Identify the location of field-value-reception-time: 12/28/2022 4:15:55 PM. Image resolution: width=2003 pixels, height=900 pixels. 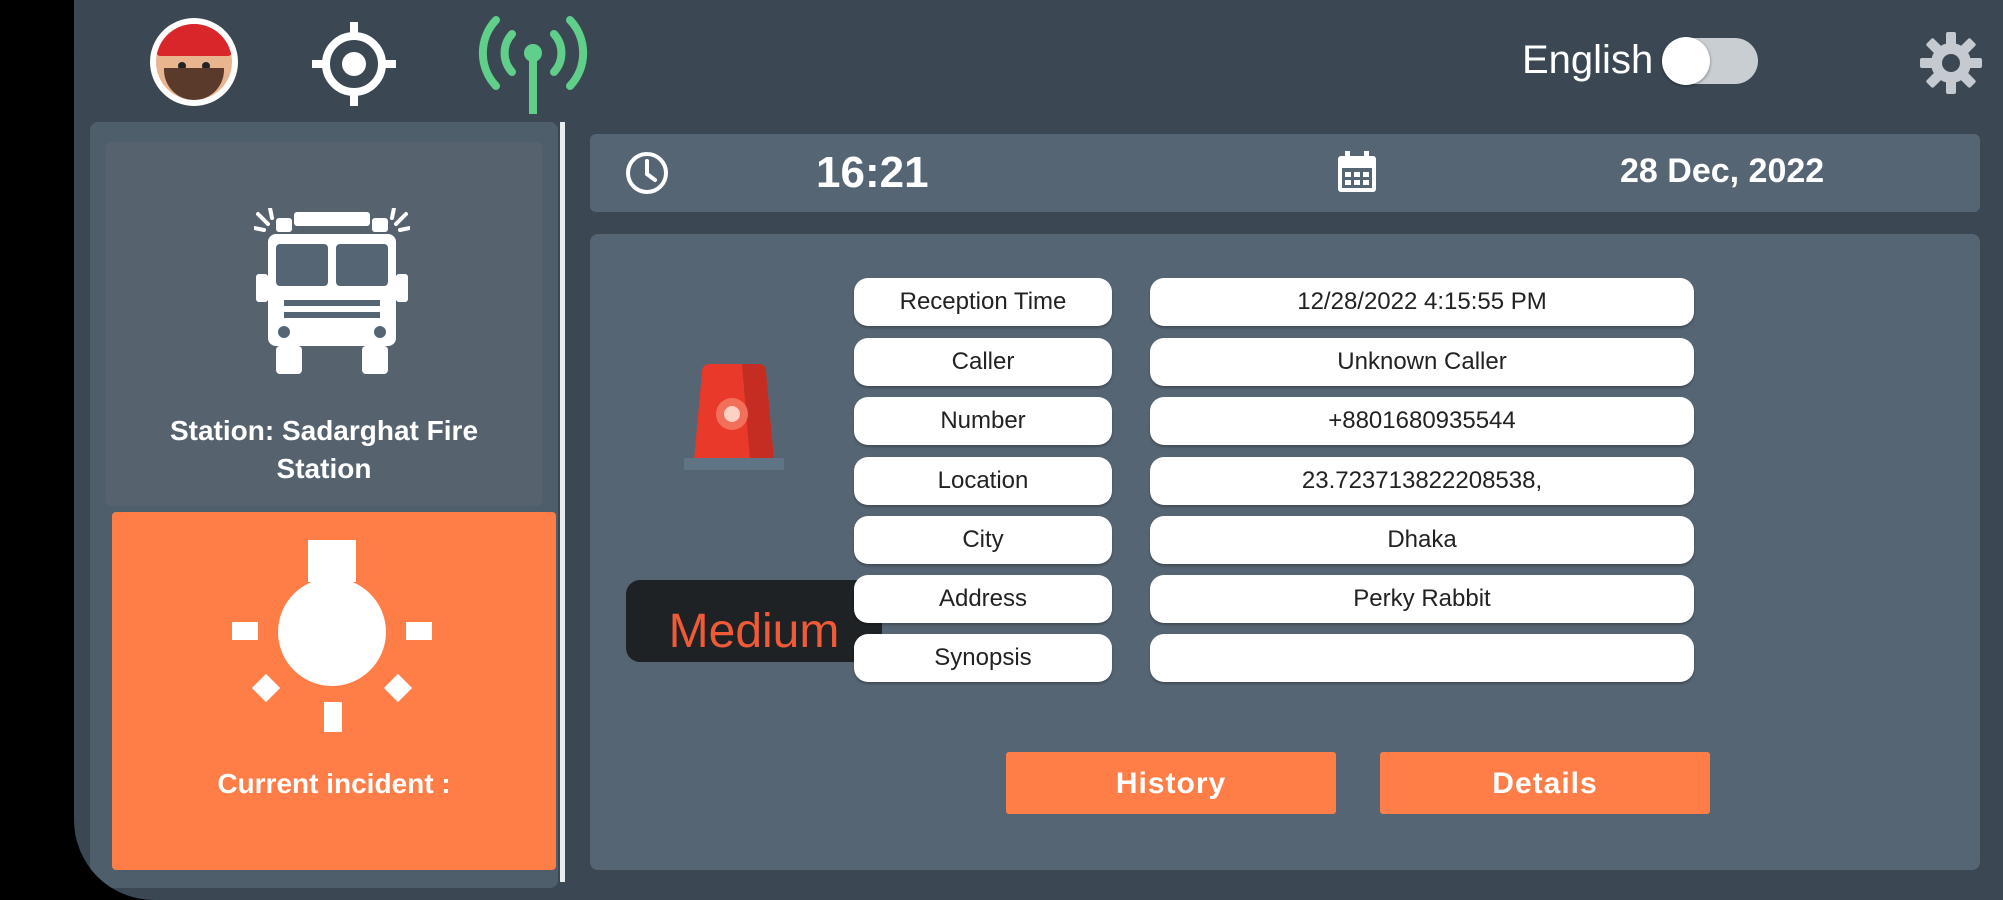
(1422, 302).